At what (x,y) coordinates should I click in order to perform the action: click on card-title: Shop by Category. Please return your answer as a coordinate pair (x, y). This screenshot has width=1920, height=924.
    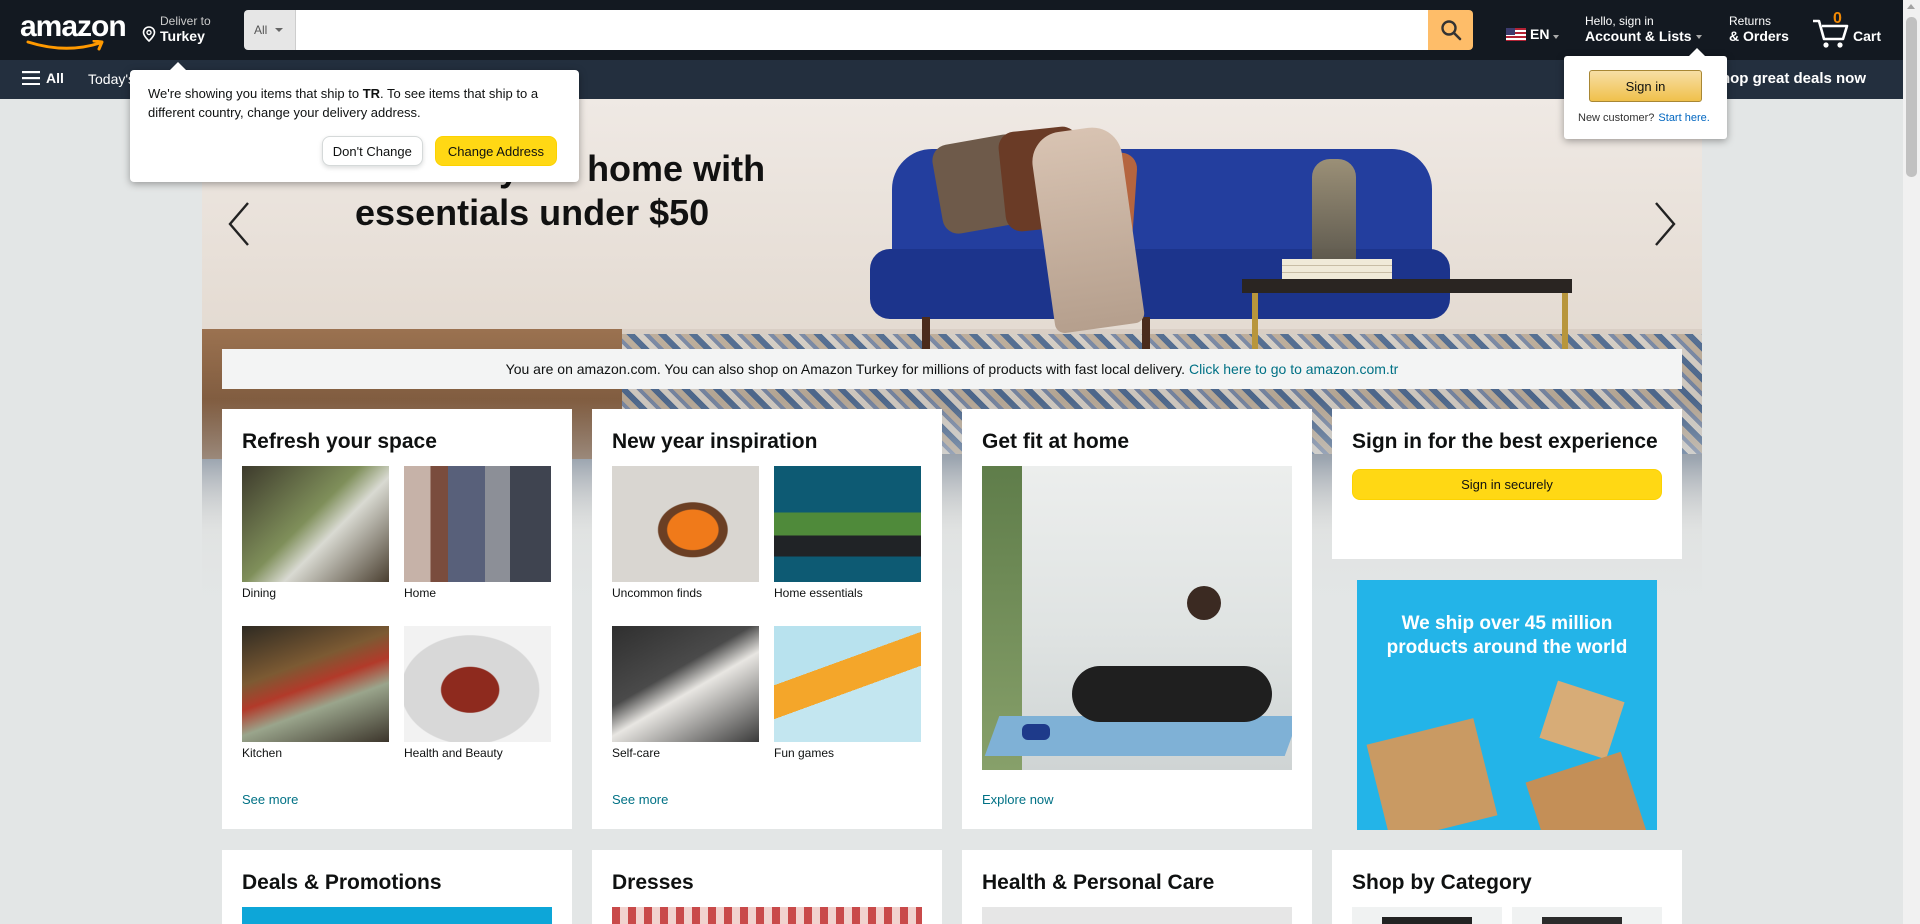
    Looking at the image, I should click on (1442, 882).